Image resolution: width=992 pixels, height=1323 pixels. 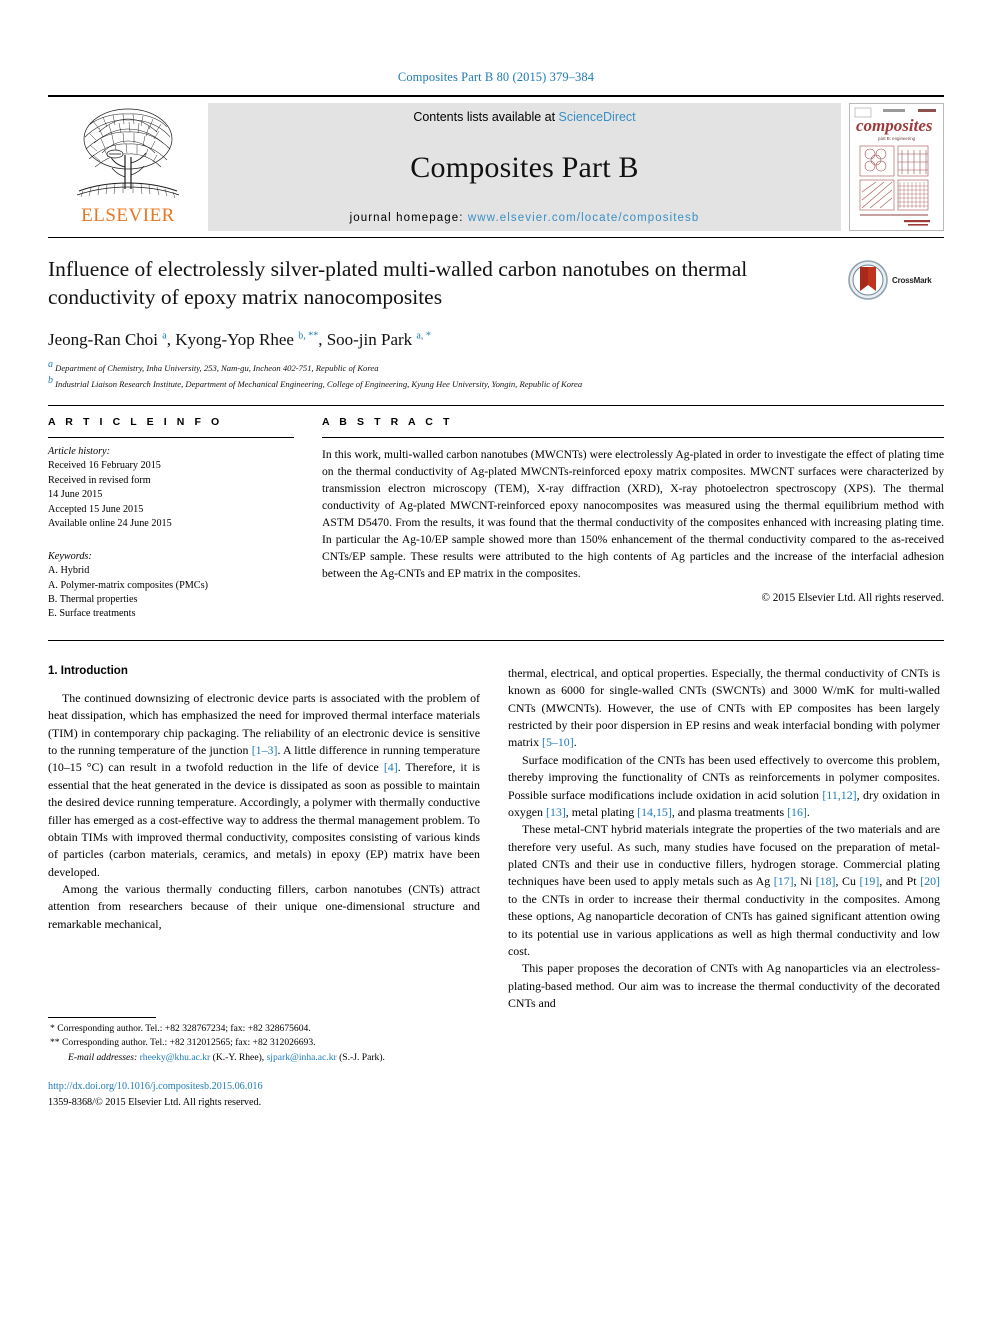 I want to click on svg-text: part B: engineering, so click(x=897, y=138).